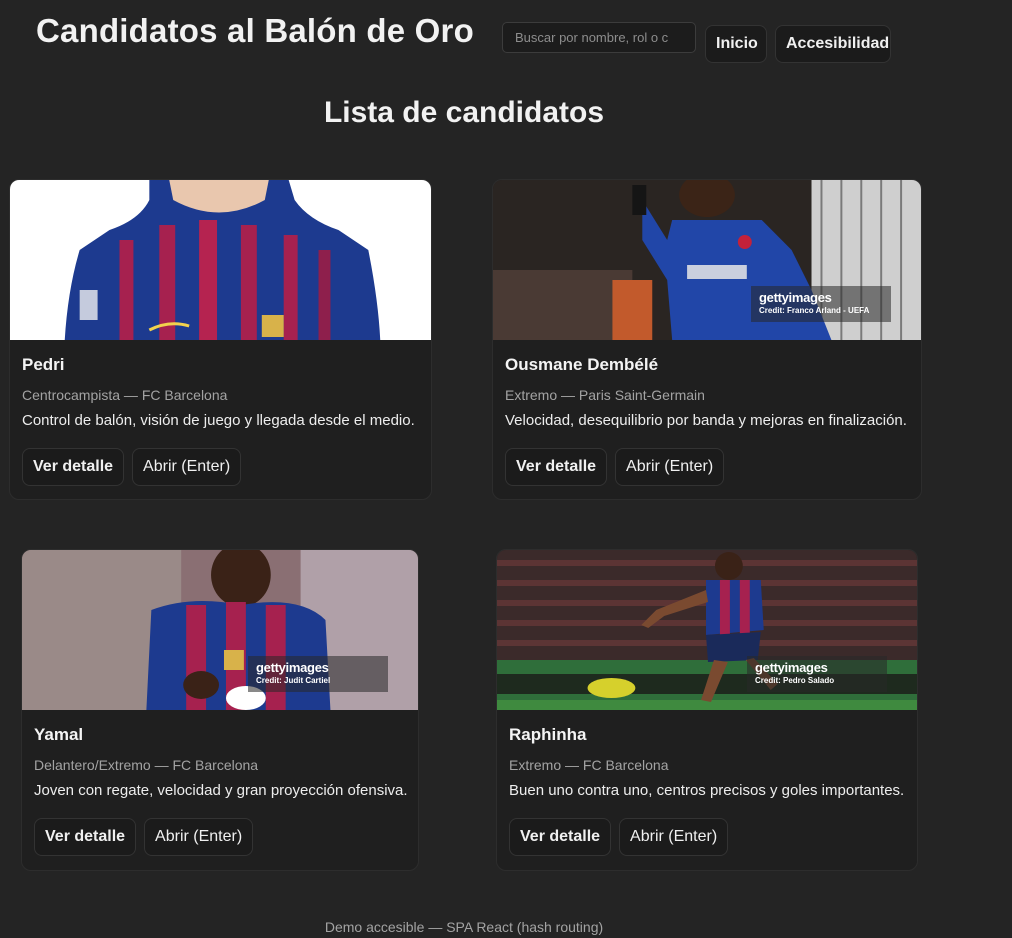 This screenshot has width=1012, height=938. What do you see at coordinates (293, 680) in the screenshot?
I see `photo-credit: Credit: Judit Cartiel` at bounding box center [293, 680].